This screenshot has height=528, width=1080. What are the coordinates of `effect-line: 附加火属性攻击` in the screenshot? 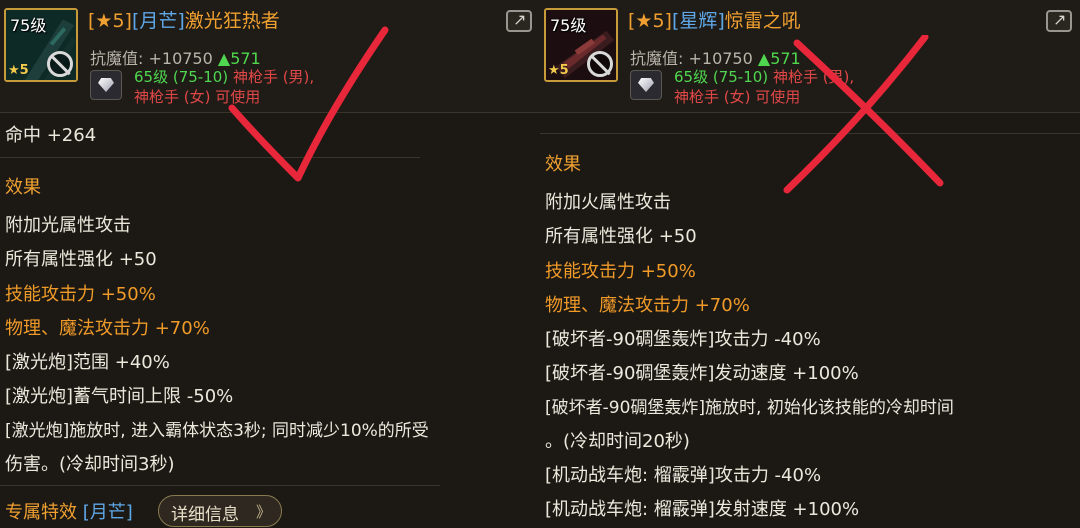 It's located at (608, 202).